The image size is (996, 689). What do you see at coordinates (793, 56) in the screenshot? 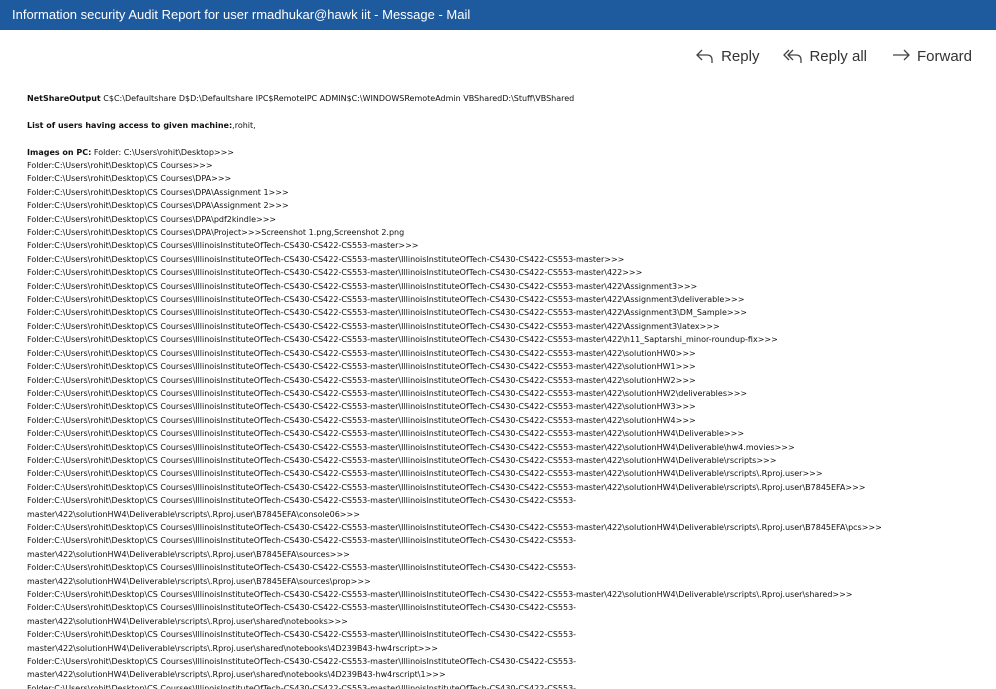
I see `reply-all-icon` at bounding box center [793, 56].